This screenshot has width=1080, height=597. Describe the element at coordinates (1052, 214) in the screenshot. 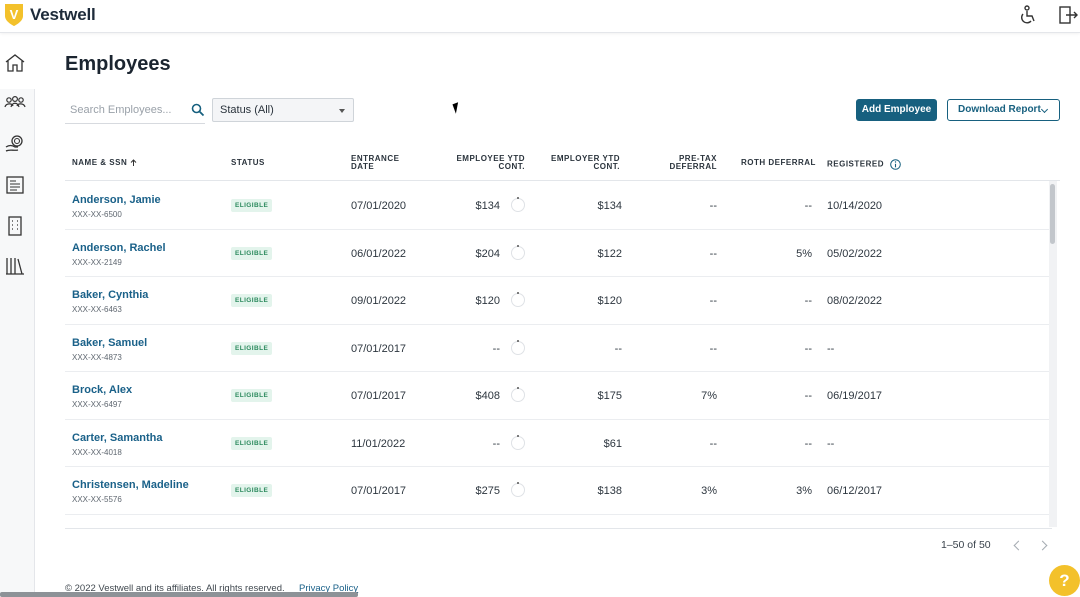

I see `scrollbar-thumb` at that location.